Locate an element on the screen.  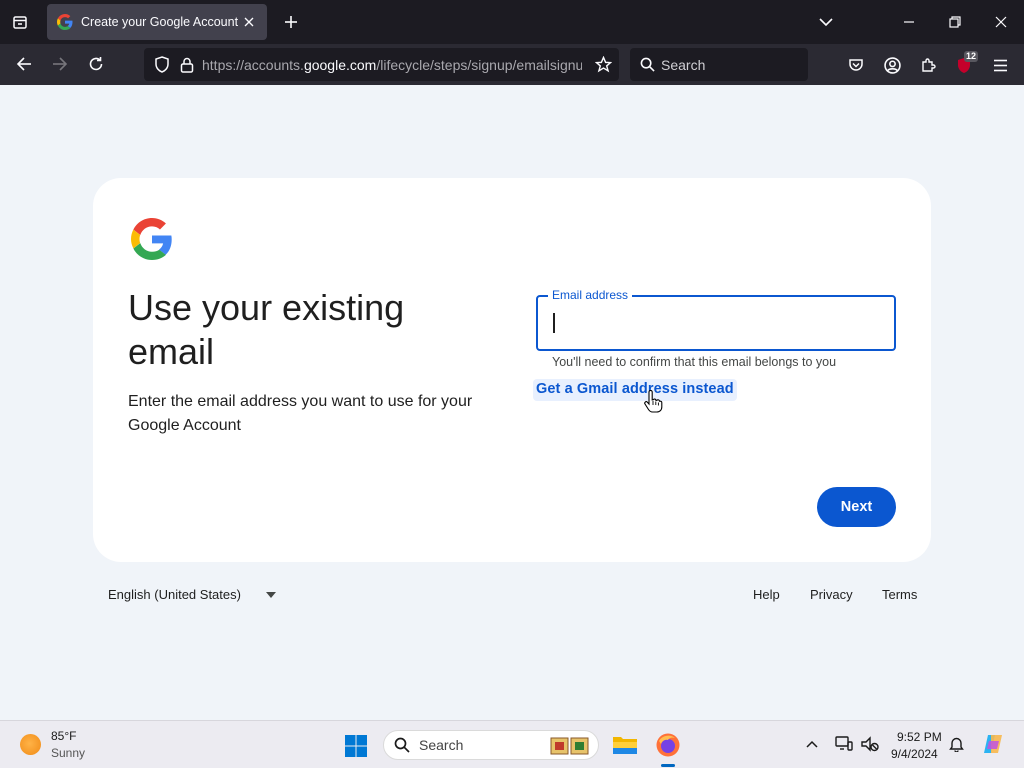
search-placeholder: Search is located at coordinates (683, 64).